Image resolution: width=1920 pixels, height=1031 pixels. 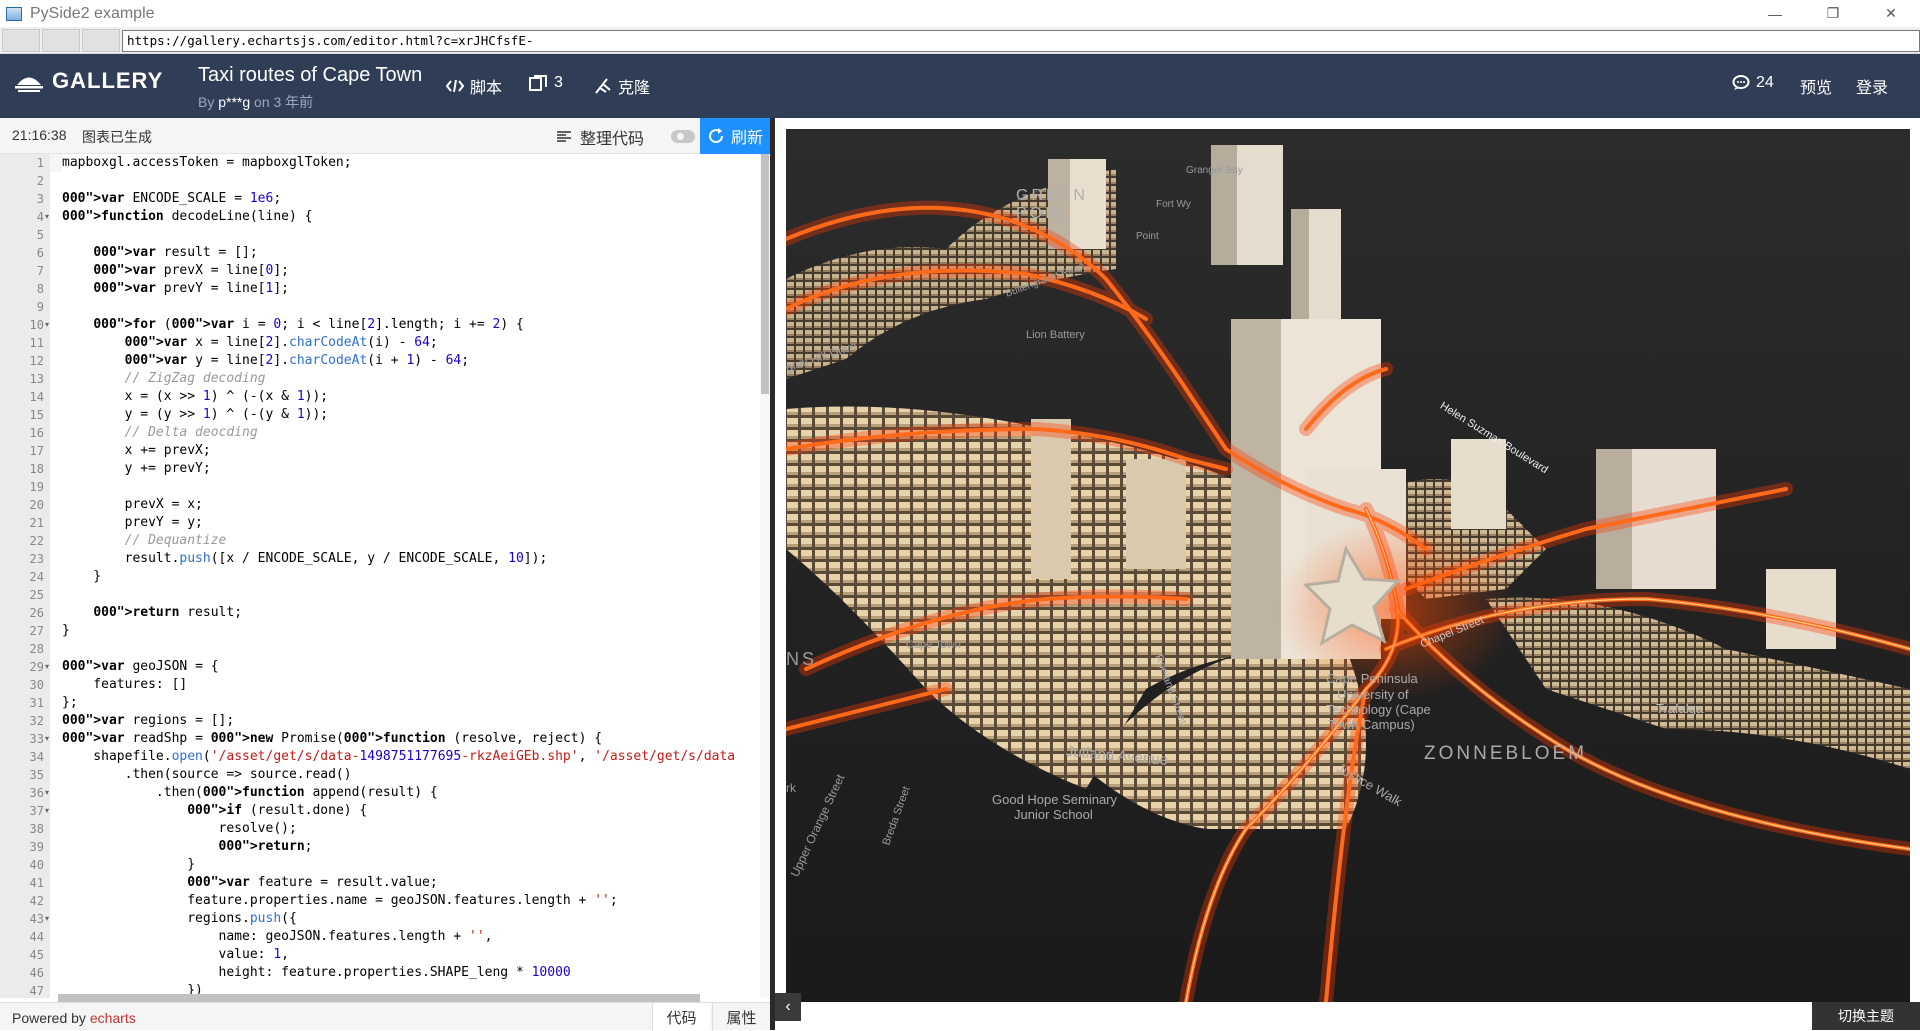 What do you see at coordinates (683, 136) in the screenshot?
I see `auto-refresh-toggle` at bounding box center [683, 136].